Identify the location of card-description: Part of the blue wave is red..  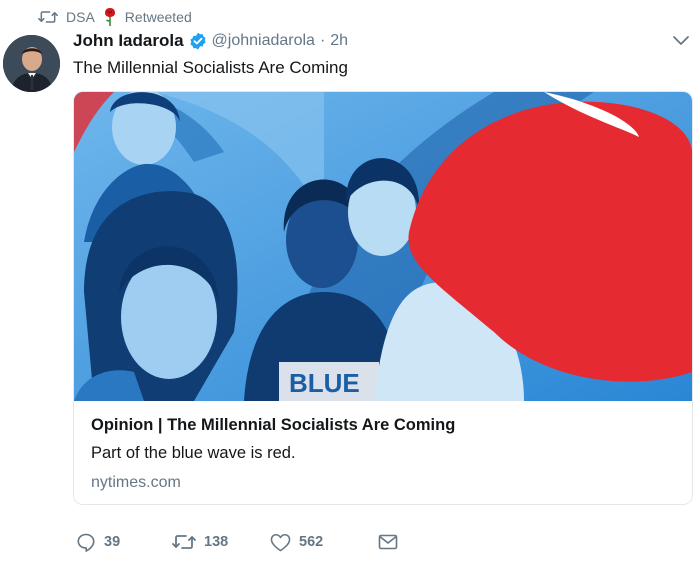
(193, 453).